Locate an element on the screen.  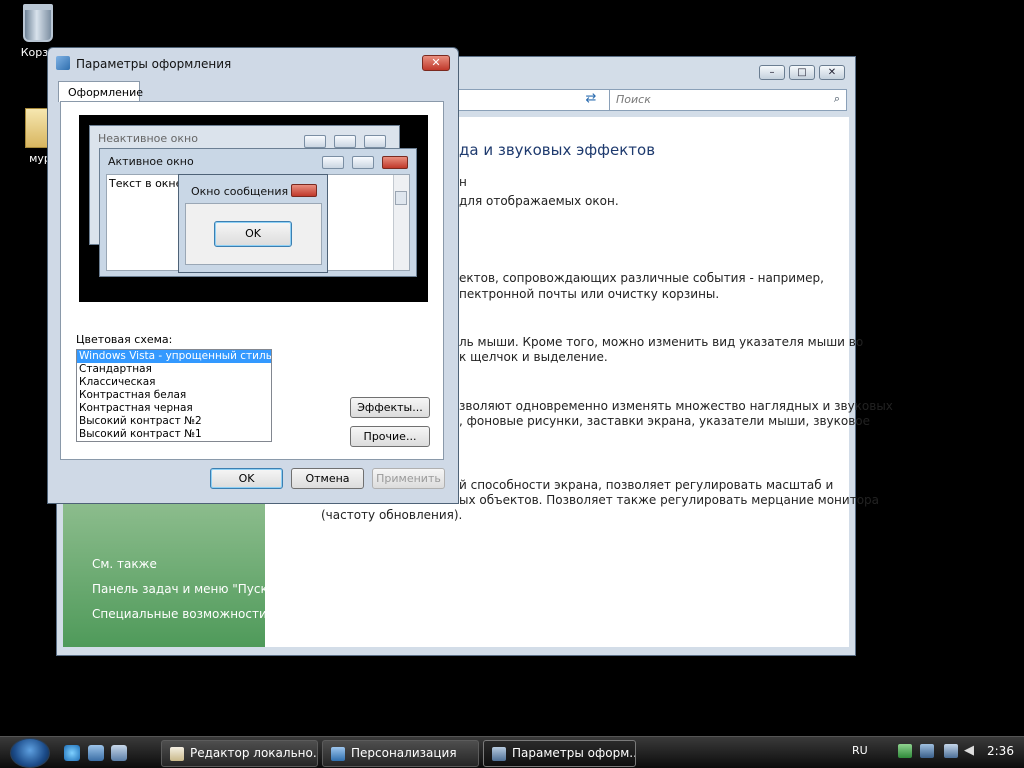
desc-line: пектронной почты или очистку корзины. is located at coordinates (589, 294).